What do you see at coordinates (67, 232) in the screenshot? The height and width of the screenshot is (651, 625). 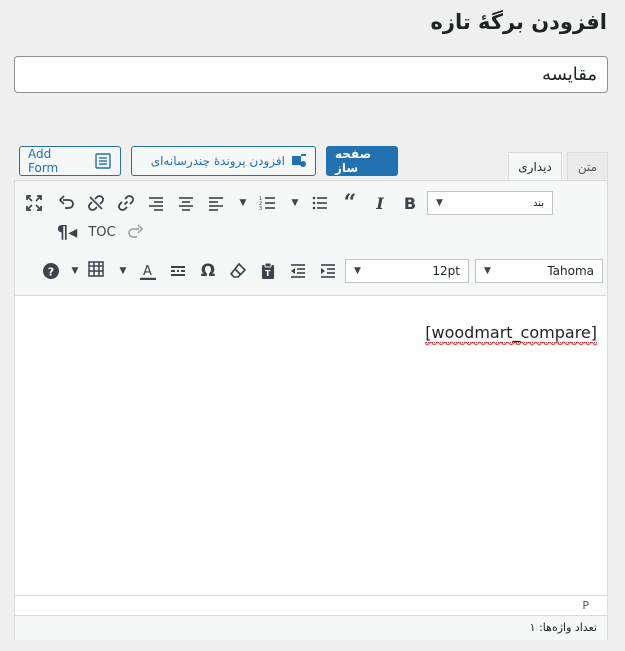 I see `paragraph-mark-icon: ¶◂` at bounding box center [67, 232].